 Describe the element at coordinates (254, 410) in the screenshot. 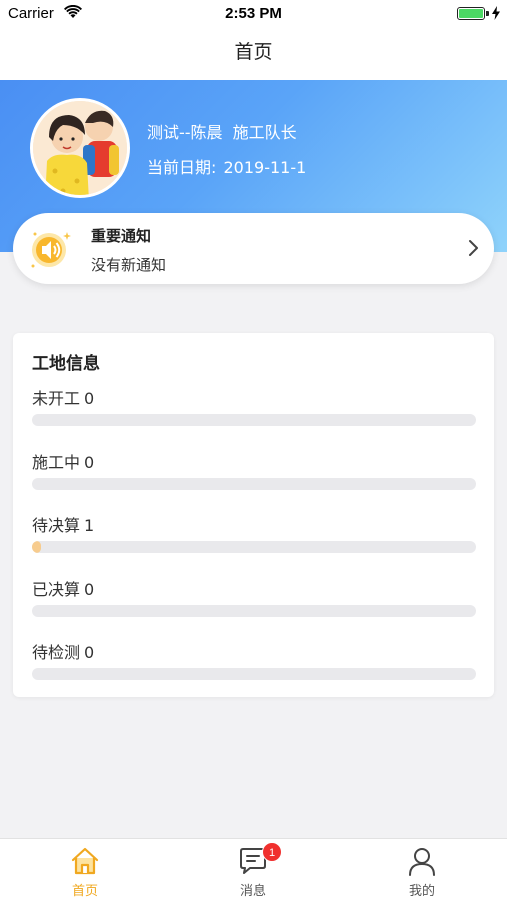

I see `stat-not-started: 未开工 0` at that location.